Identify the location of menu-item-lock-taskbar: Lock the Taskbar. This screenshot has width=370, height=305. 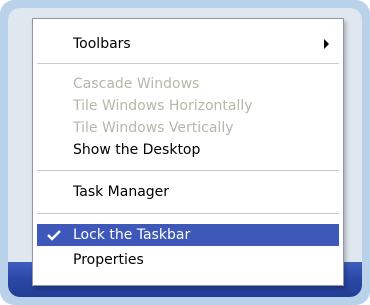
(188, 235).